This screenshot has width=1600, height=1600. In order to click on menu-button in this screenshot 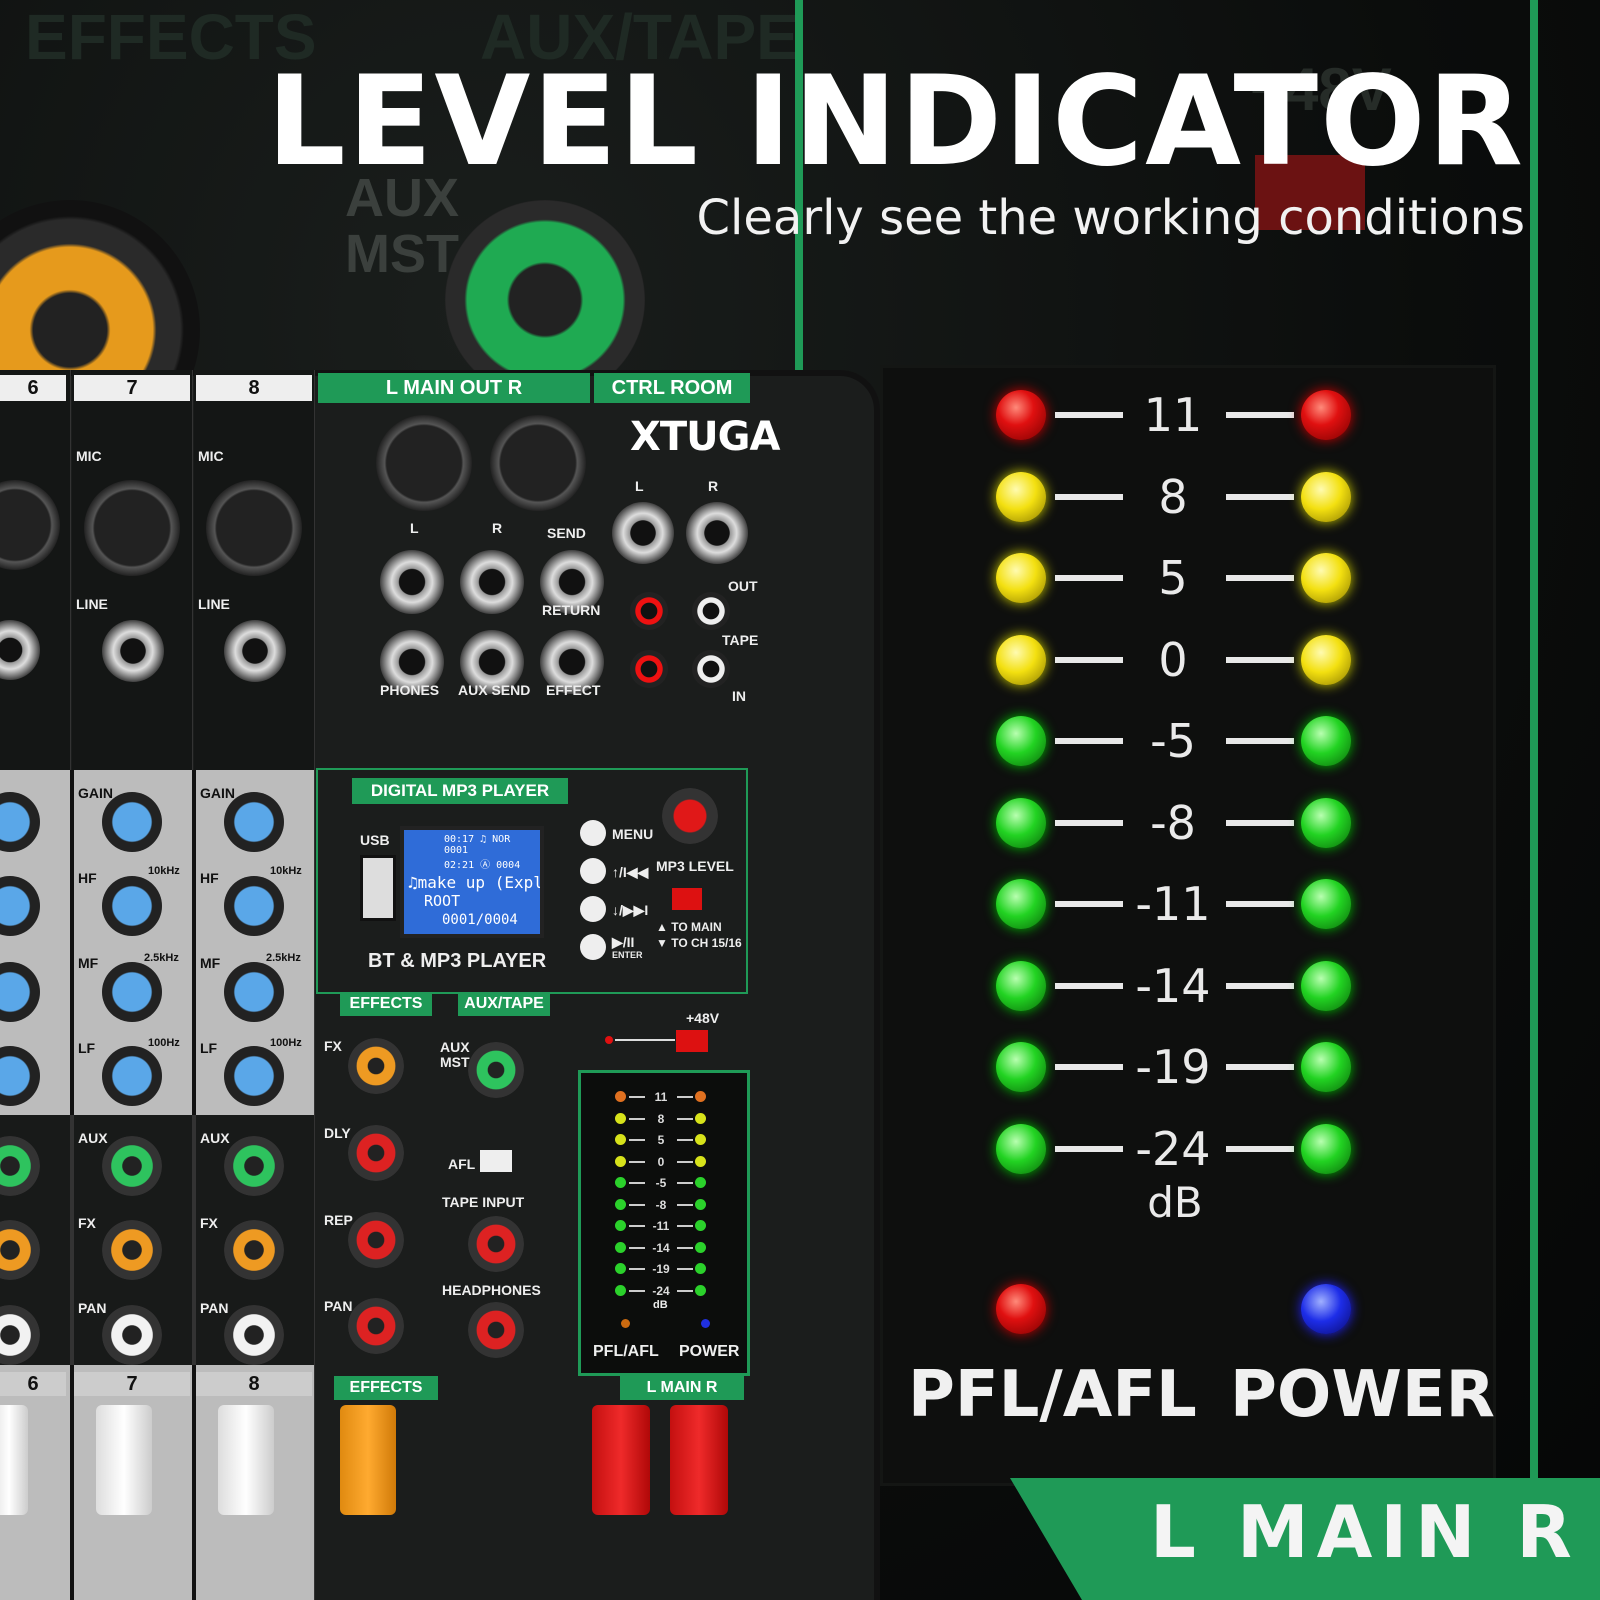, I will do `click(593, 833)`.